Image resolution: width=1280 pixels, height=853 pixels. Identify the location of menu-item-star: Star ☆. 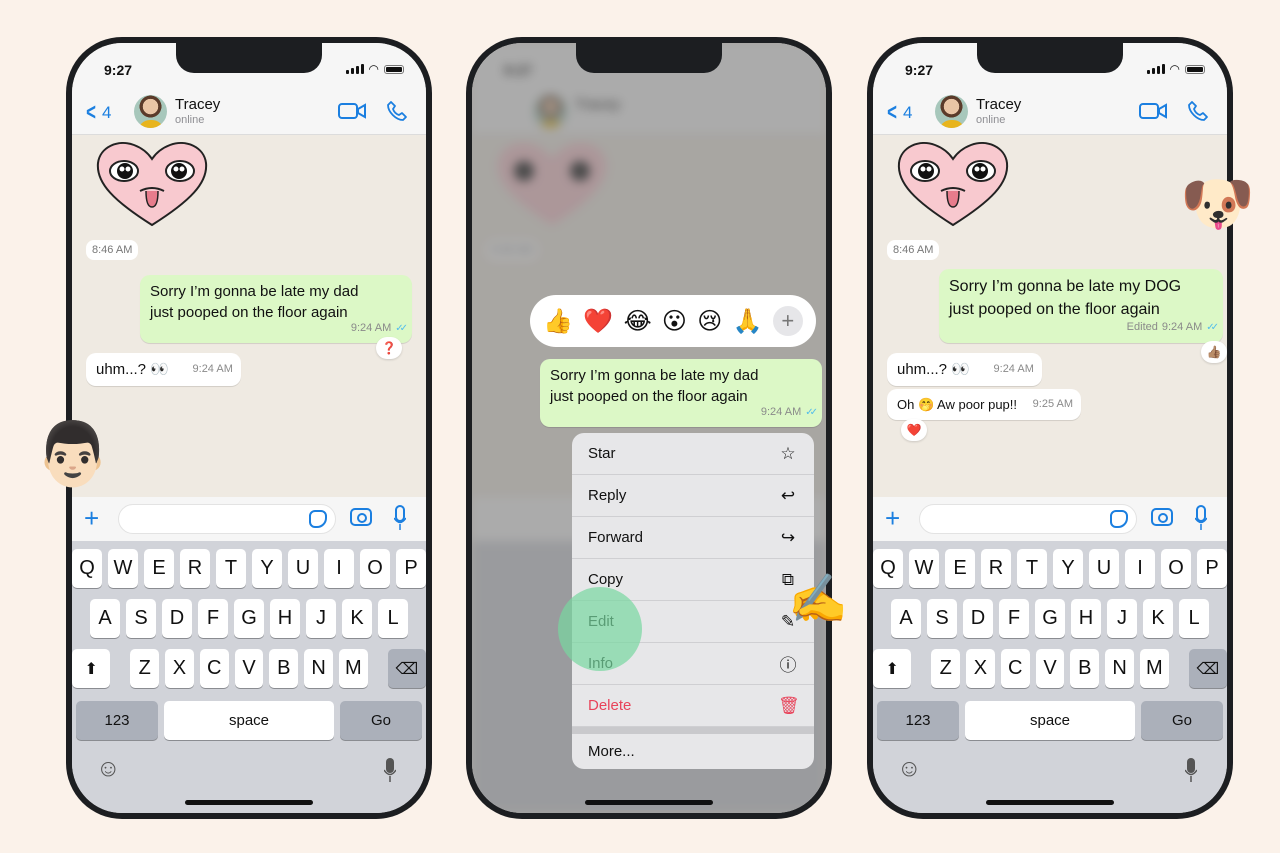
(693, 454).